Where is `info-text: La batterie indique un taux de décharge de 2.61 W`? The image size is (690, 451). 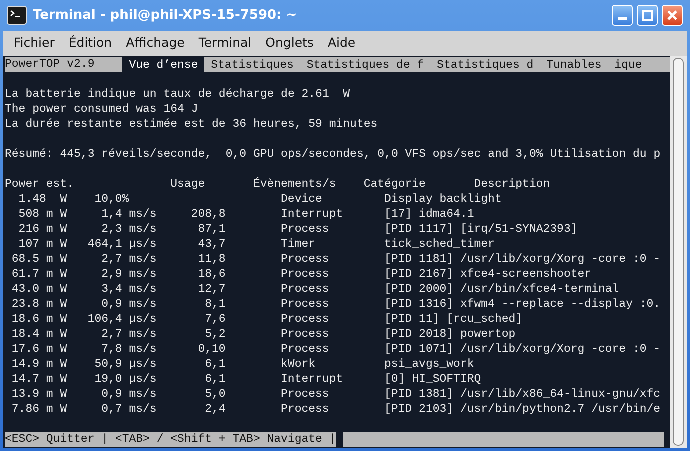
info-text: La batterie indique un taux de décharge de 2.61 W is located at coordinates (177, 94).